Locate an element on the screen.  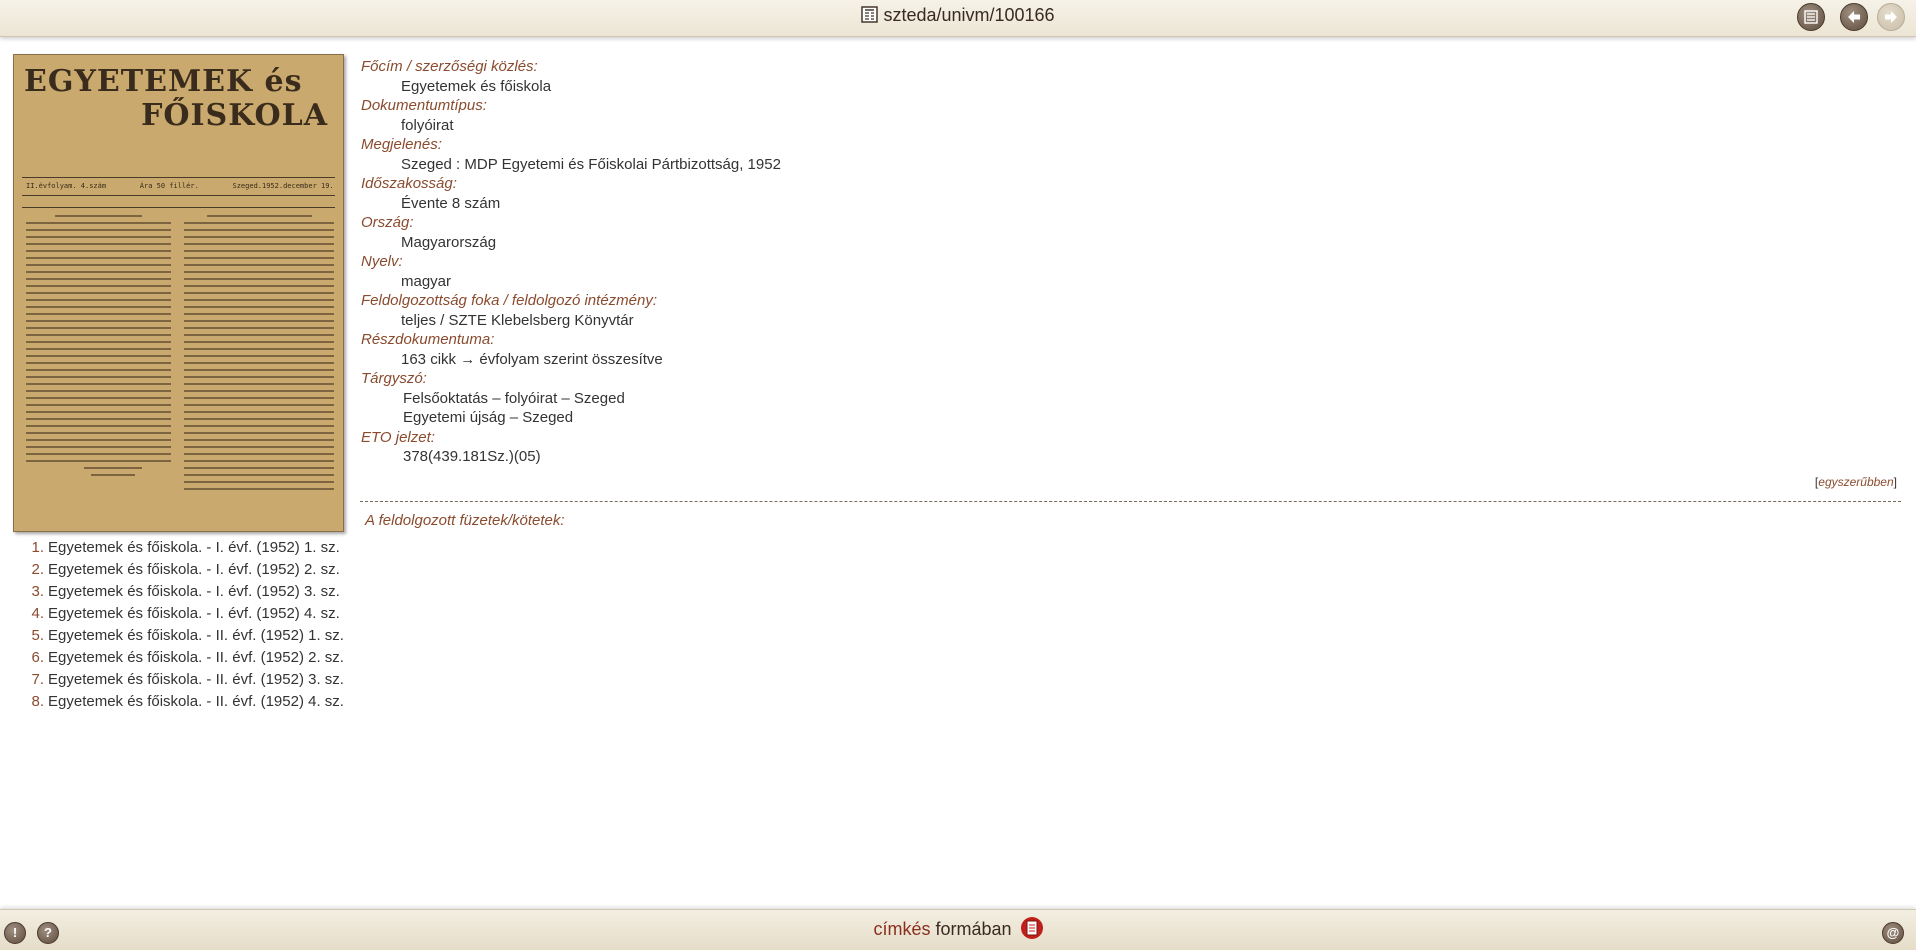
field-document-type: Dokumentumtípus: folyóirat is located at coordinates (1131, 115).